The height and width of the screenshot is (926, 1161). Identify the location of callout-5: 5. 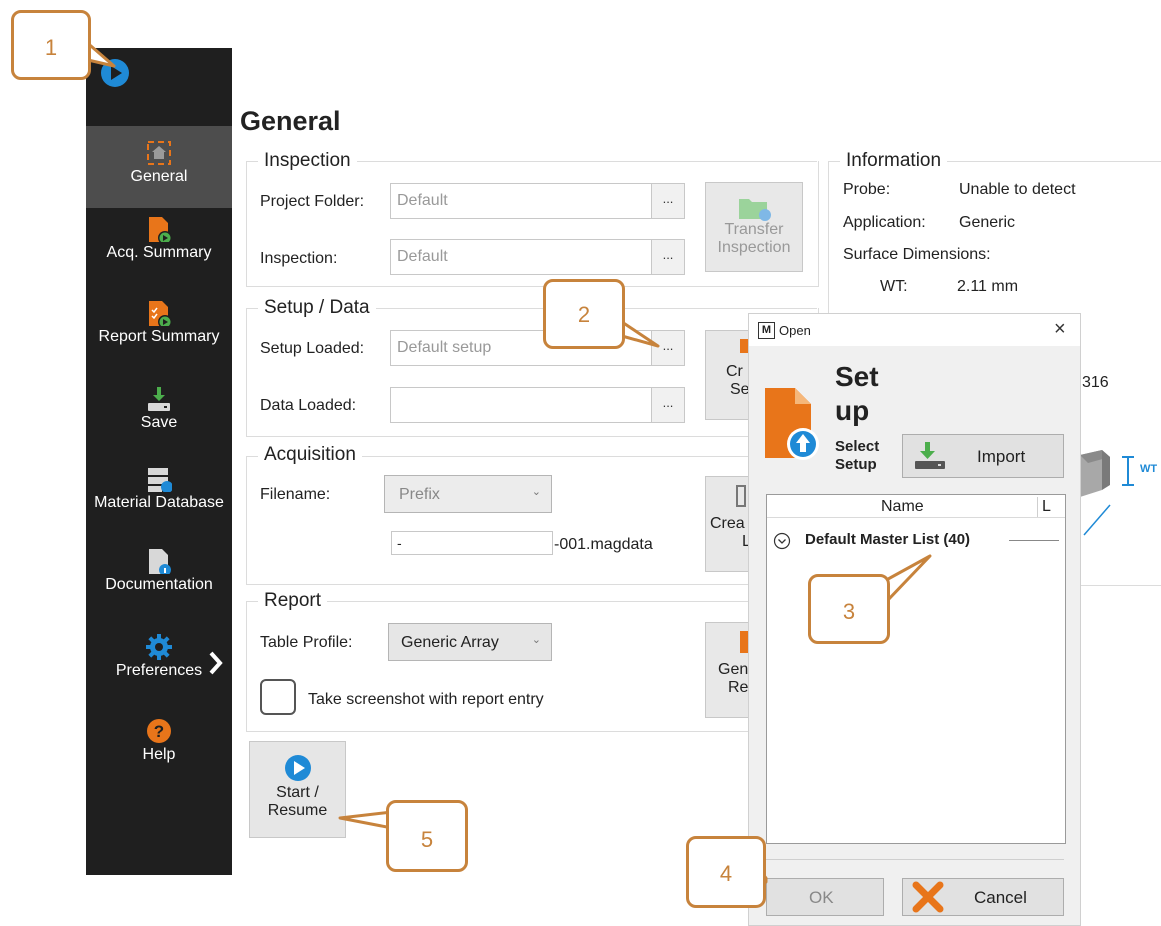
(427, 836).